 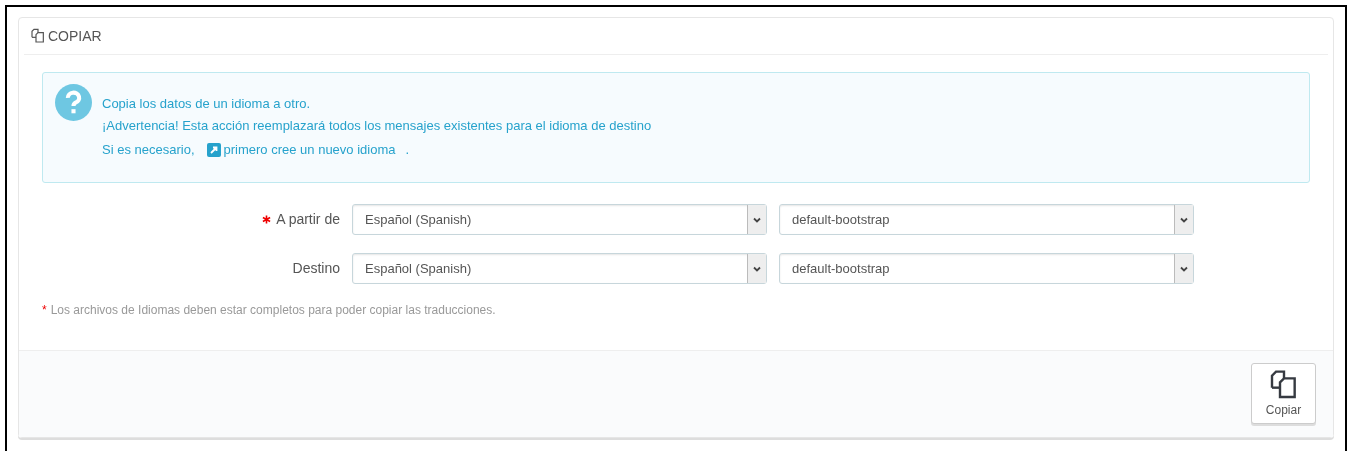 What do you see at coordinates (44, 310) in the screenshot?
I see `required-mark: *` at bounding box center [44, 310].